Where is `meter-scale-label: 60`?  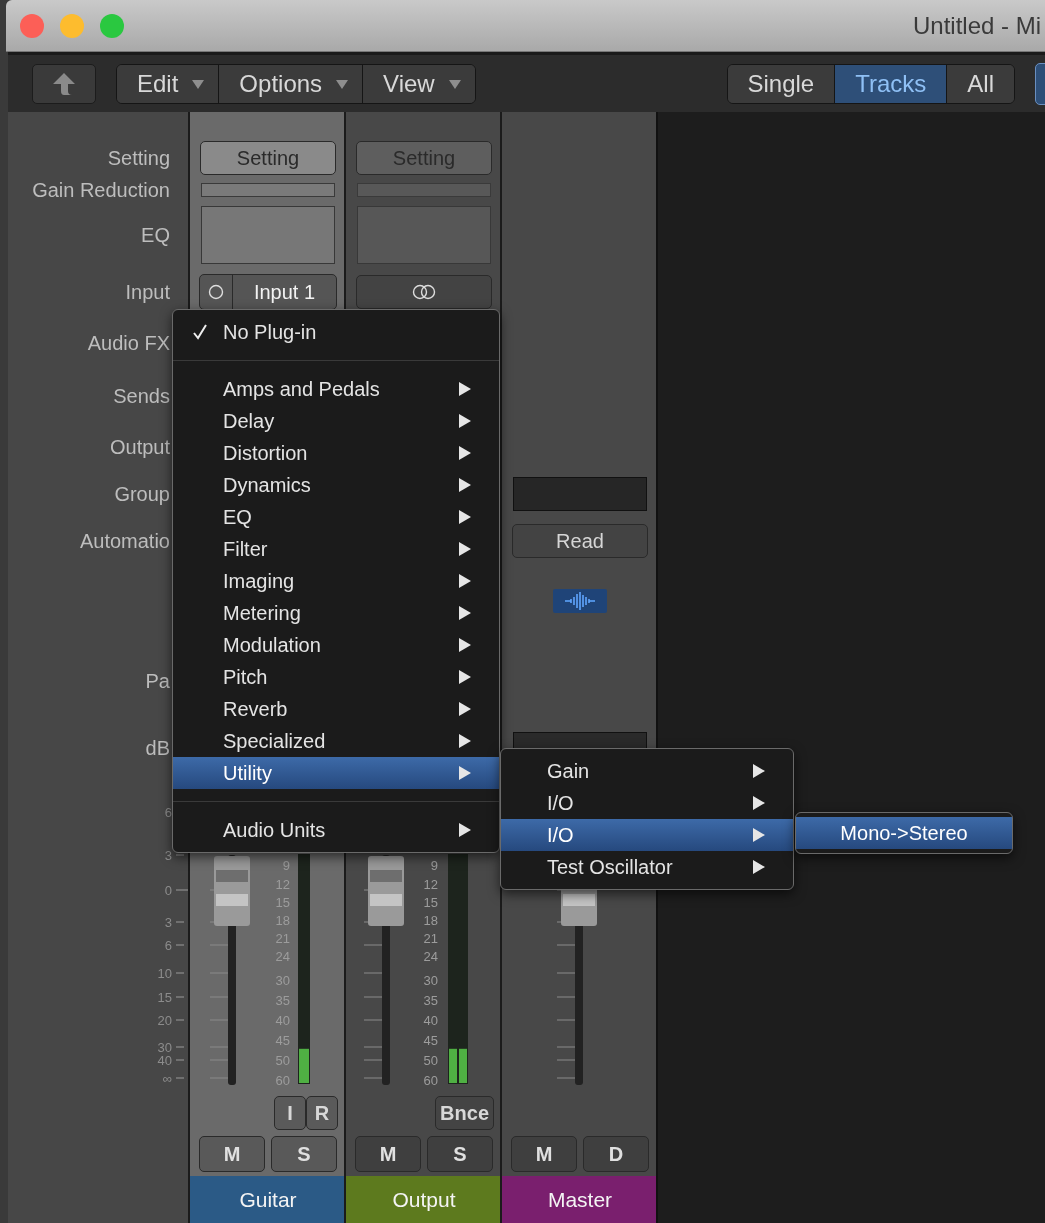 meter-scale-label: 60 is located at coordinates (430, 1080).